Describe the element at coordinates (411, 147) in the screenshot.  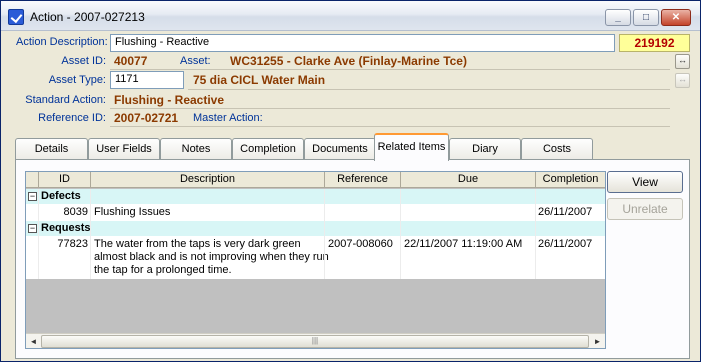
I see `tab-related-items: Related Items` at that location.